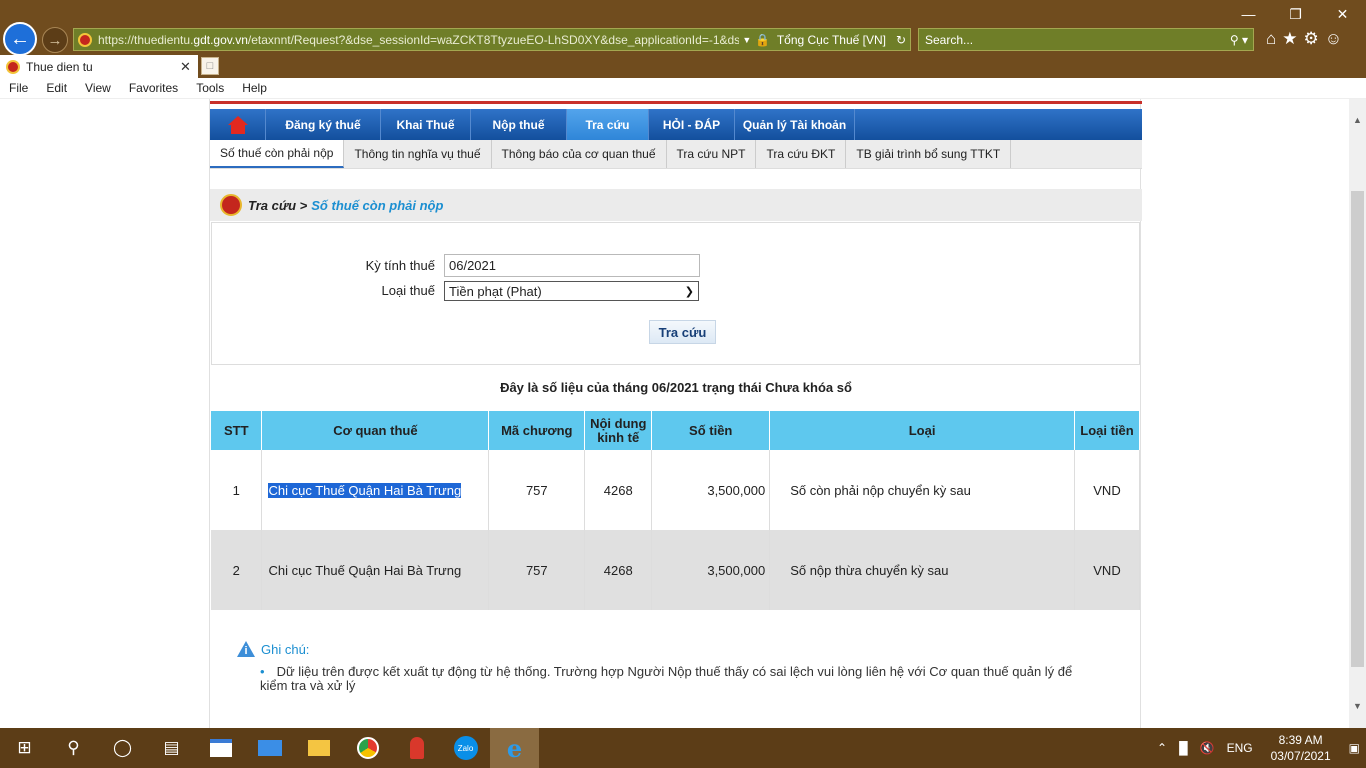  I want to click on browser-tab: Thue dien tu ✕, so click(99, 66).